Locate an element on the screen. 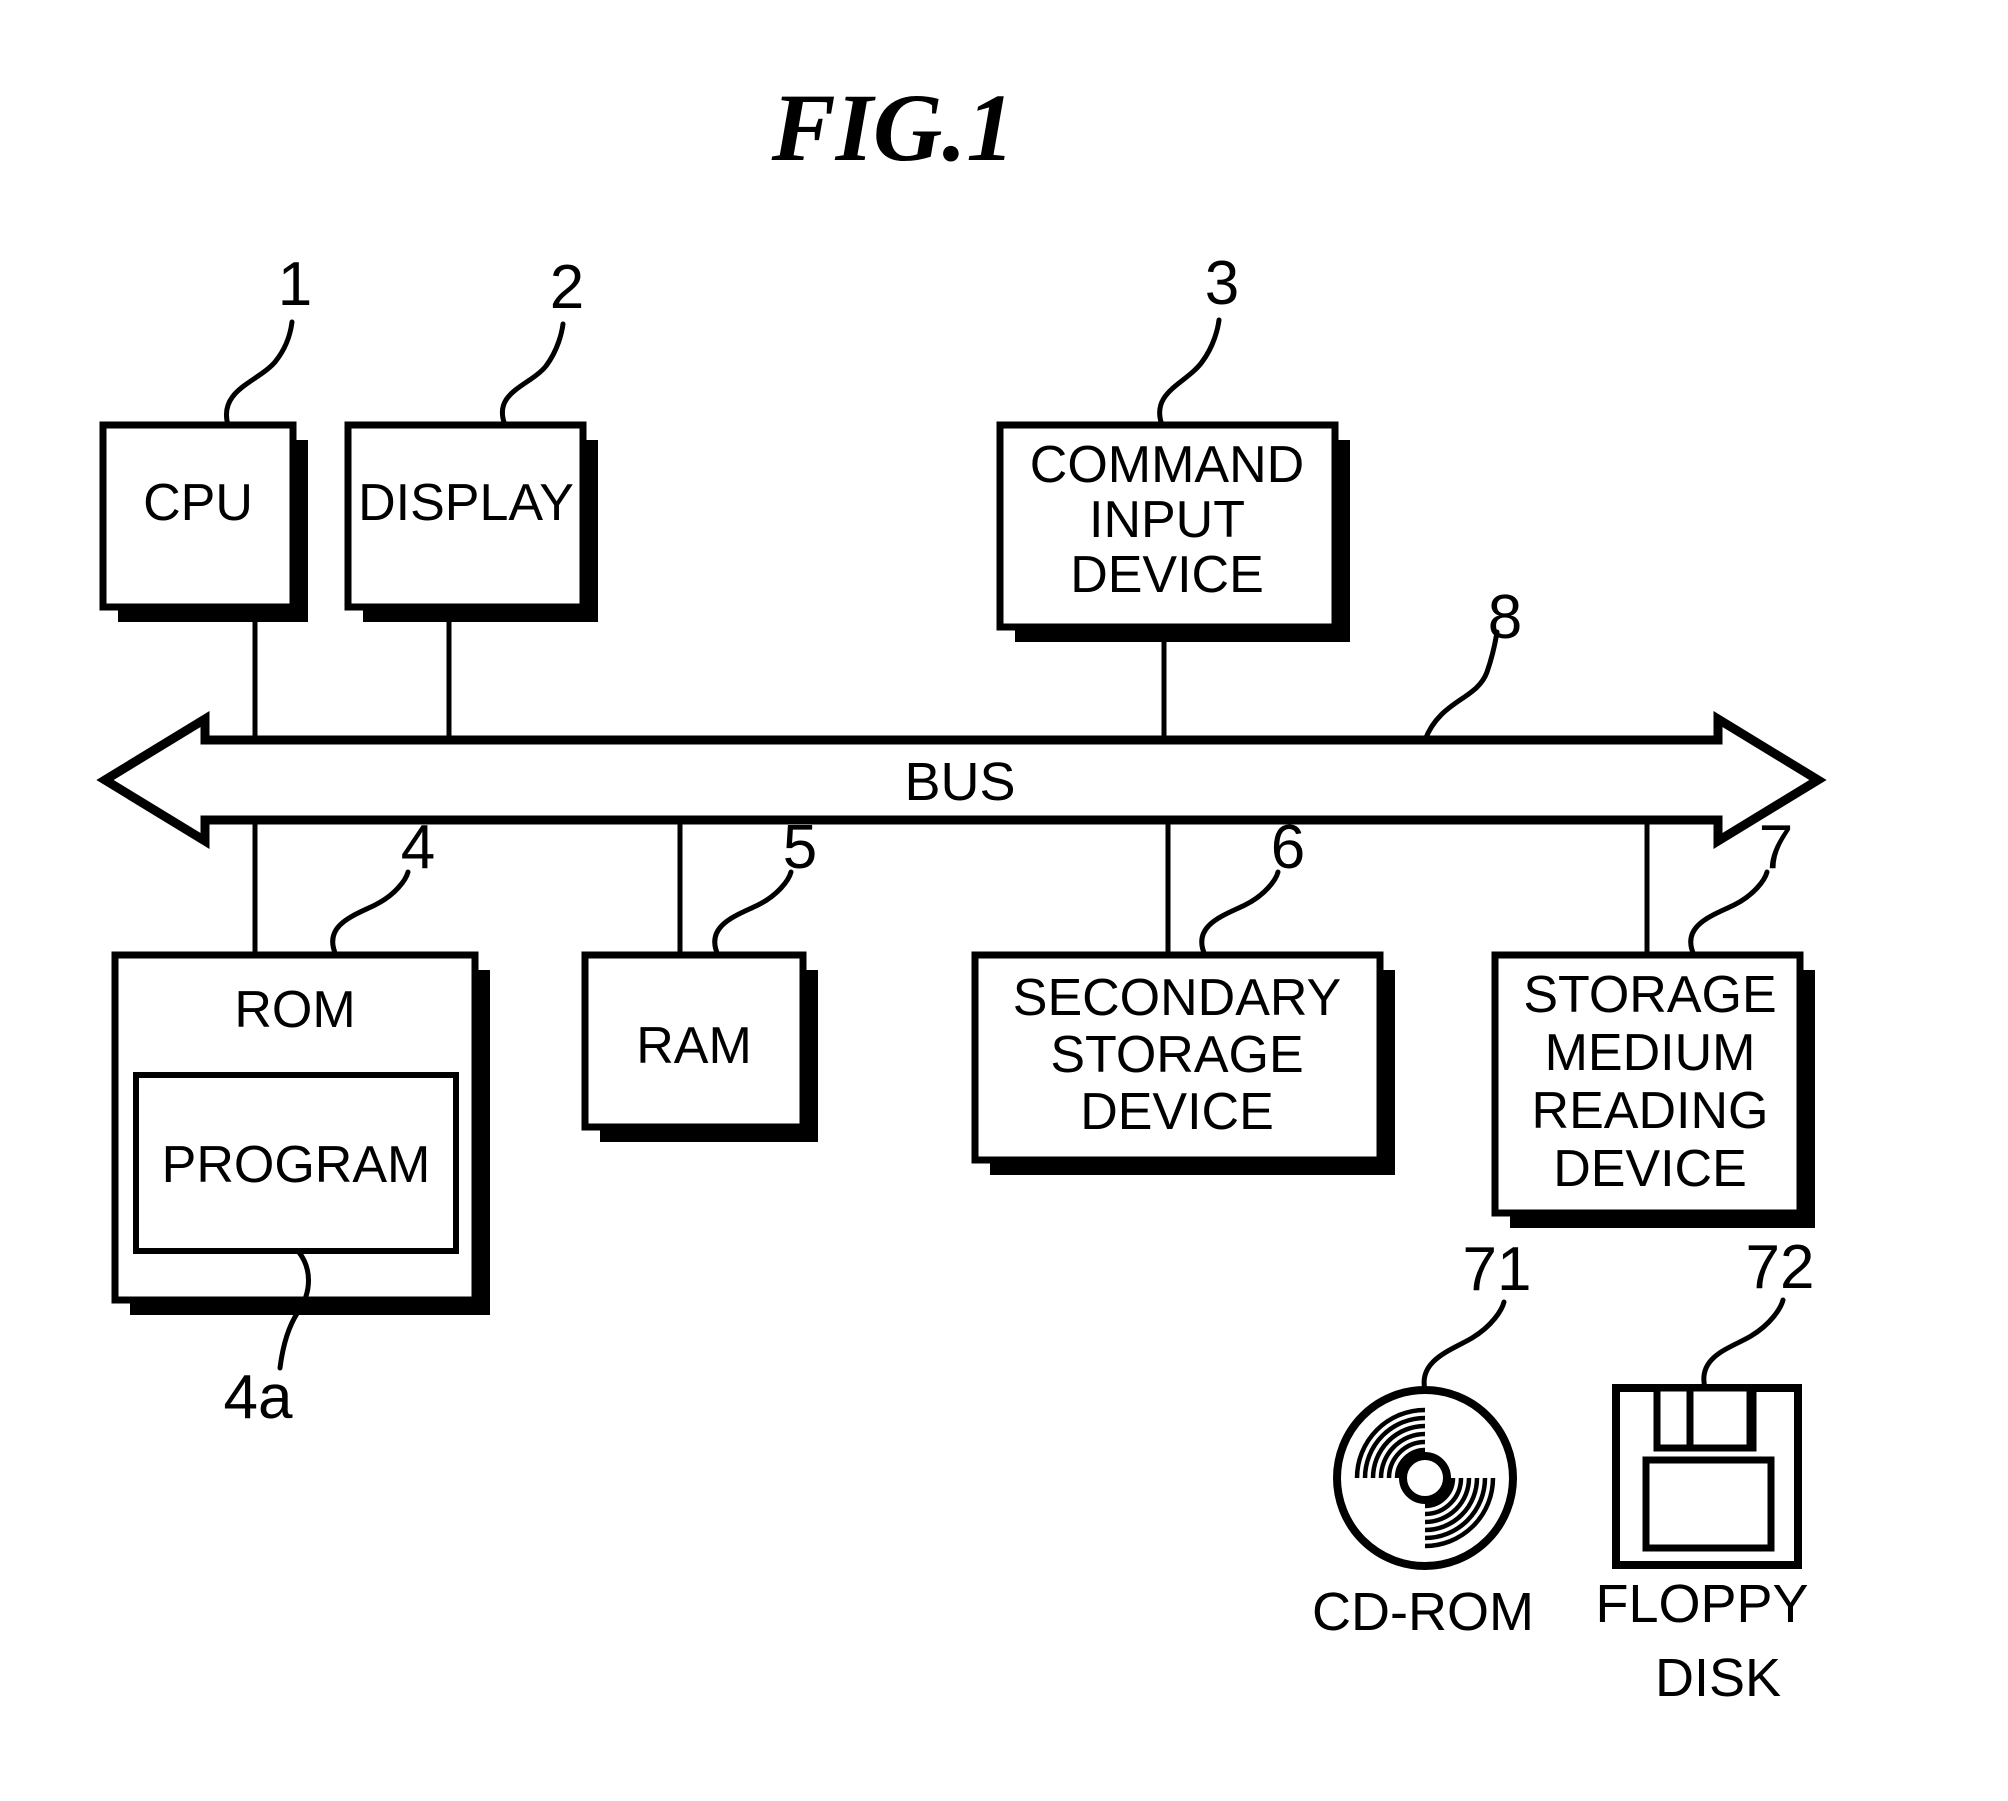 Image resolution: width=2008 pixels, height=1801 pixels. command-input-device-label-line3: DEVICE is located at coordinates (1167, 575).